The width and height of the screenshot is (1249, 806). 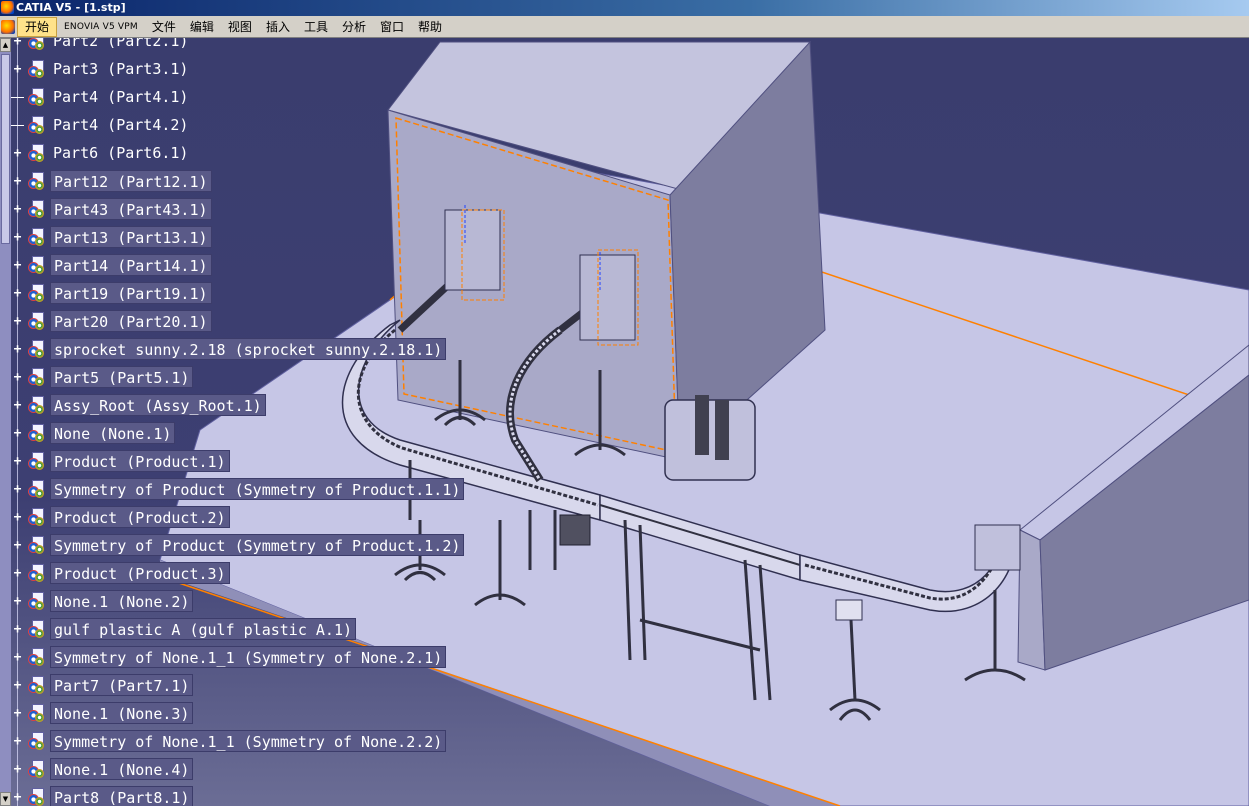 What do you see at coordinates (316, 27) in the screenshot?
I see `menu-item-6: 工具` at bounding box center [316, 27].